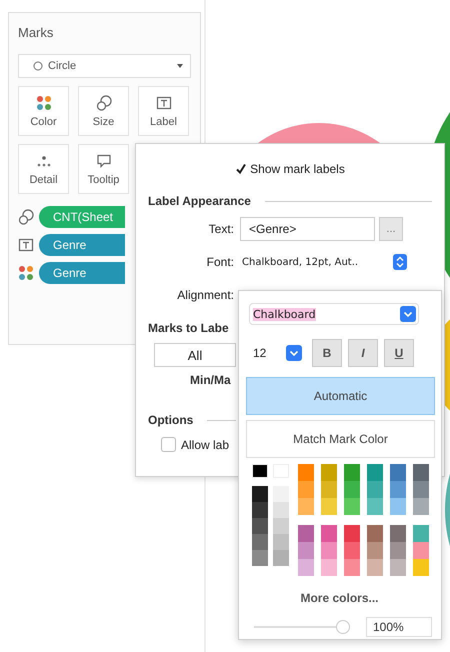 This screenshot has width=450, height=652. Describe the element at coordinates (199, 201) in the screenshot. I see `section-heading: Label Appearance` at that location.